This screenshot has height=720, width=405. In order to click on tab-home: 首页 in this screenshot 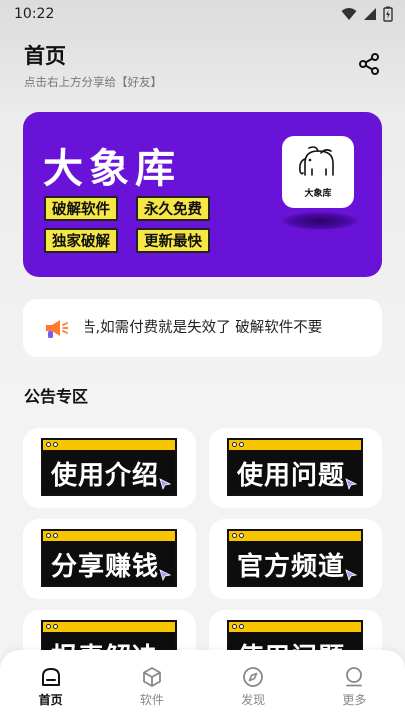, I will do `click(50, 685)`.